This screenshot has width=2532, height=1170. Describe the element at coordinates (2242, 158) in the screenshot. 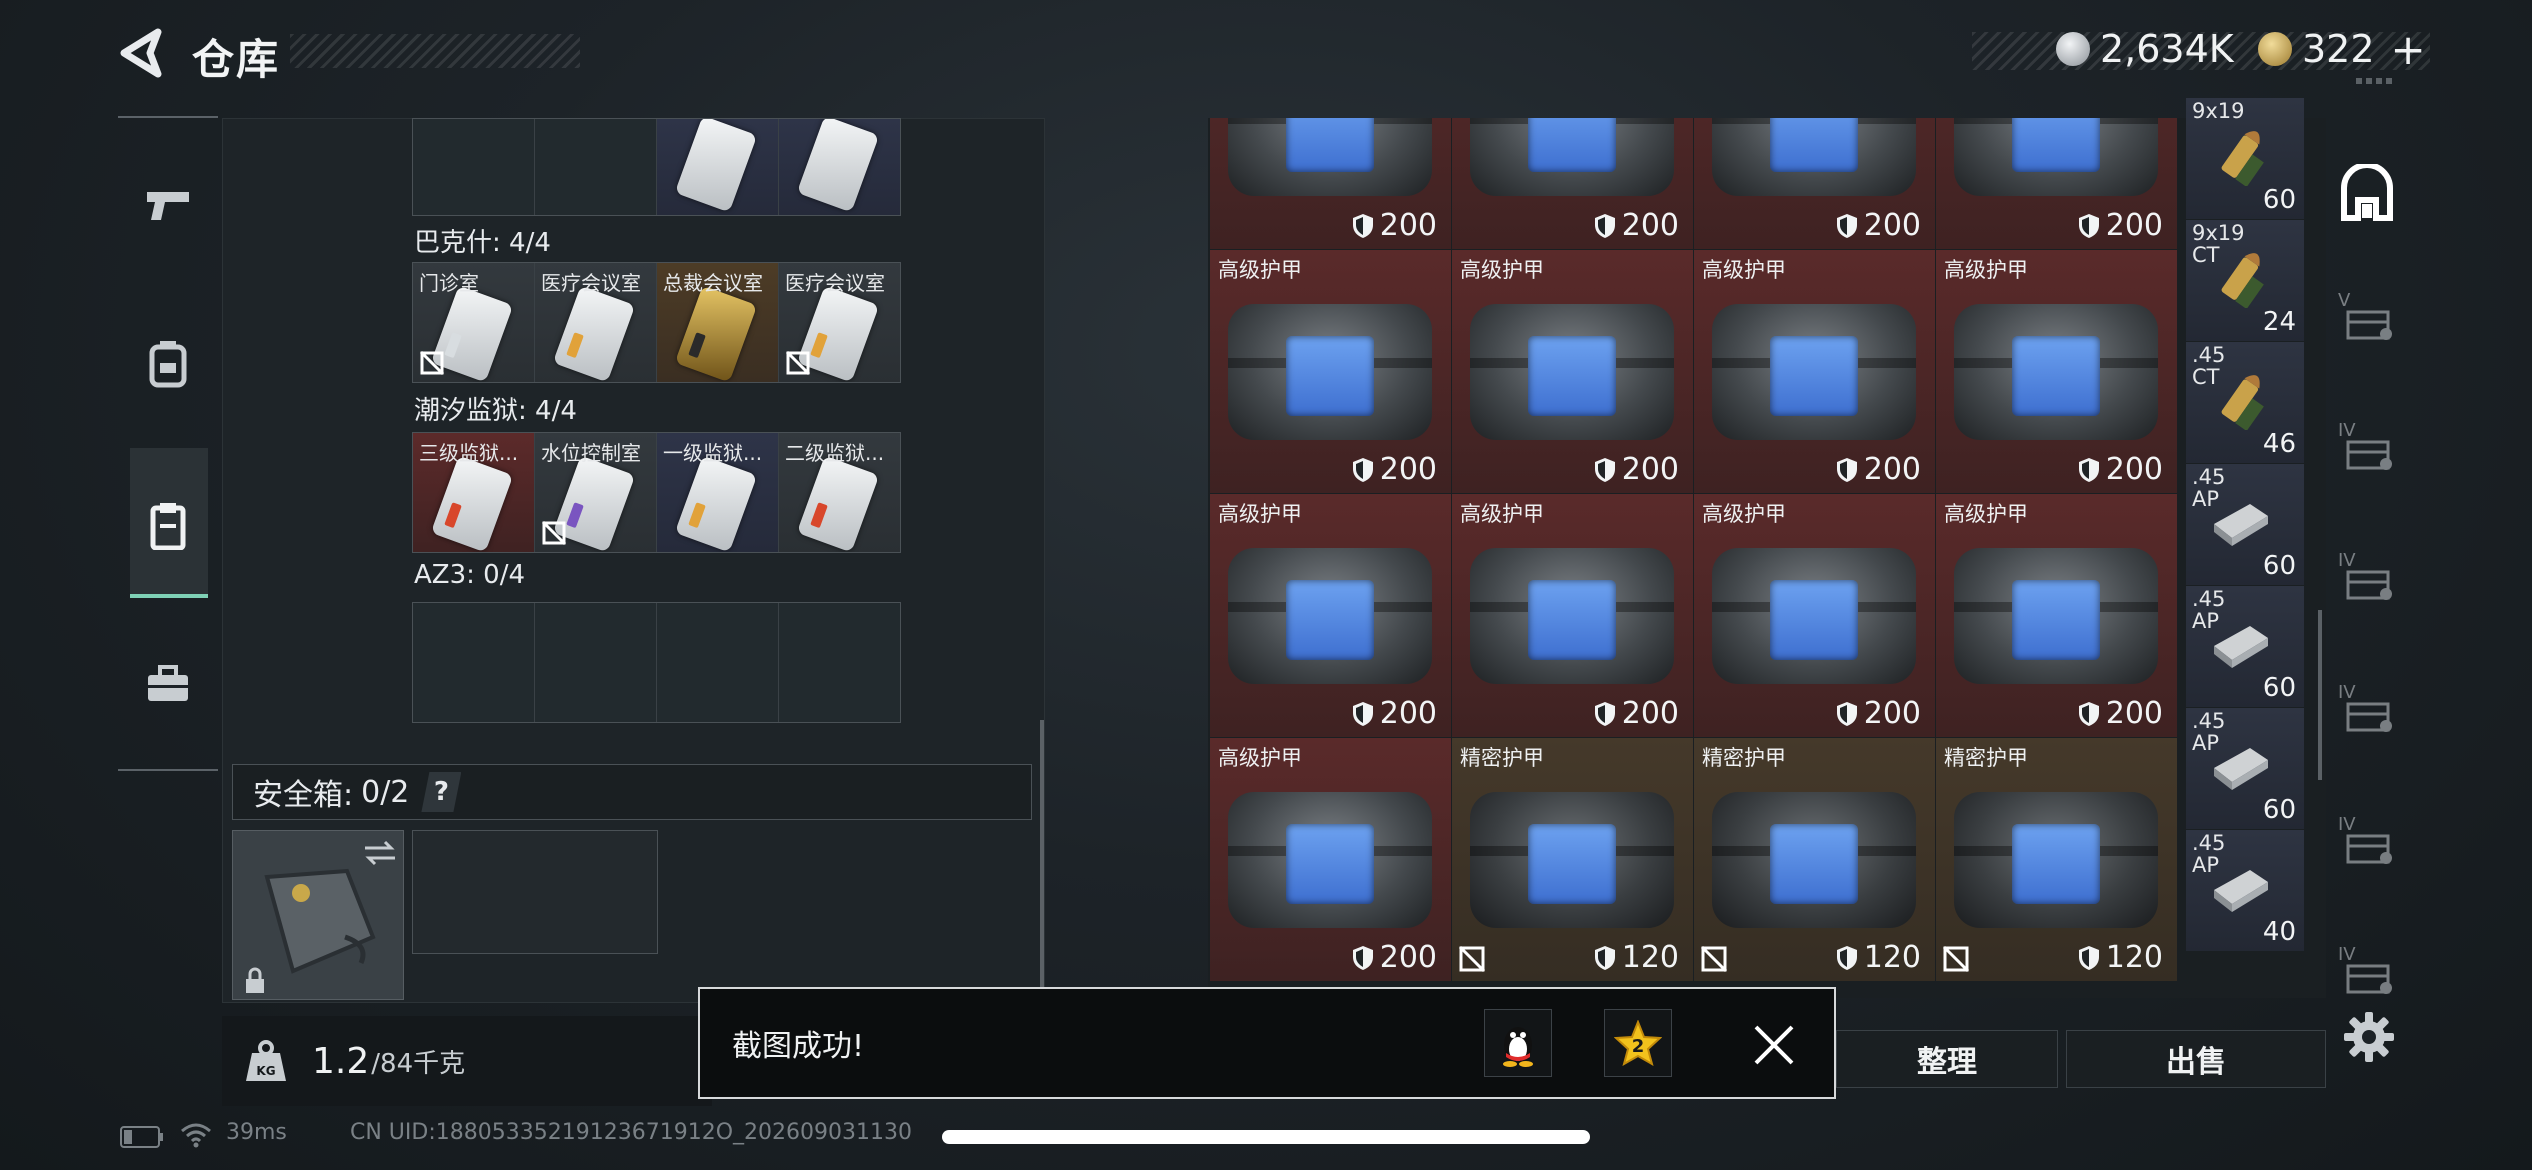

I see `bullet-icon` at that location.